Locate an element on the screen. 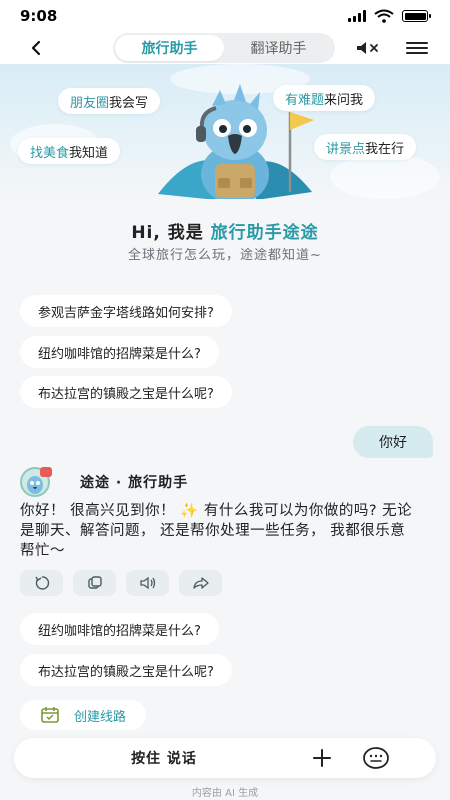 This screenshot has width=450, height=800. hold-to-talk-button: 按住 说话 is located at coordinates (164, 758).